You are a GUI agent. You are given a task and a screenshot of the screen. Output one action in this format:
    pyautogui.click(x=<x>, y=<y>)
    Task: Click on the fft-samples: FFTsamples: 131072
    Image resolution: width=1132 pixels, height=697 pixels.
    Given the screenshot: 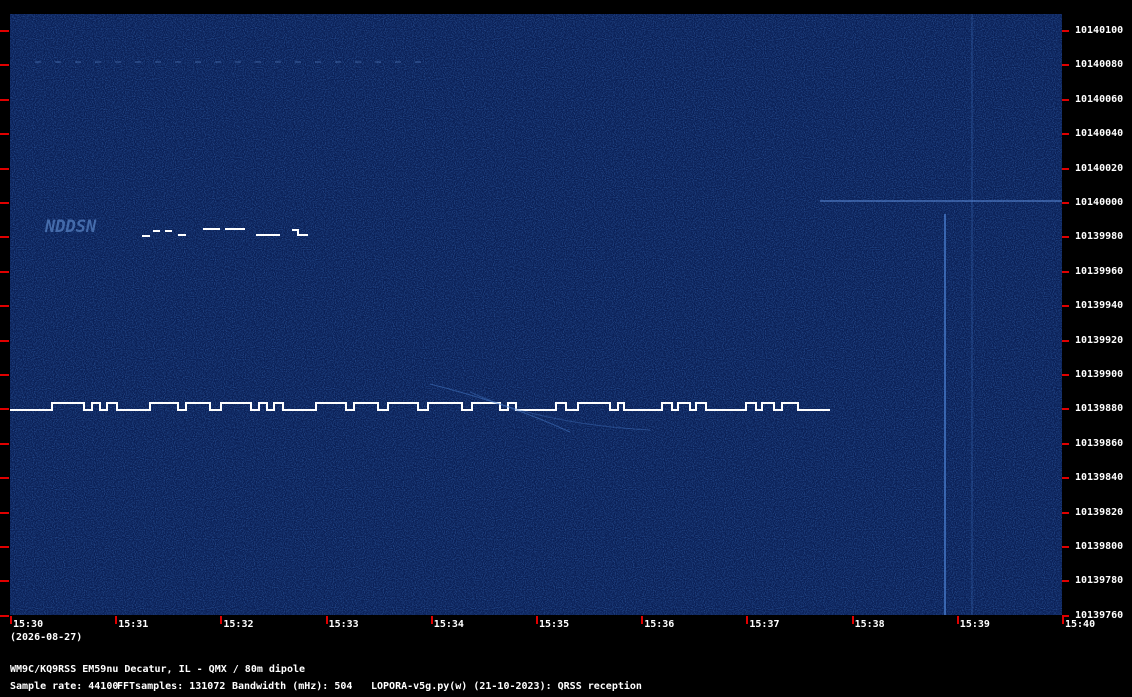 What is the action you would take?
    pyautogui.click(x=171, y=686)
    